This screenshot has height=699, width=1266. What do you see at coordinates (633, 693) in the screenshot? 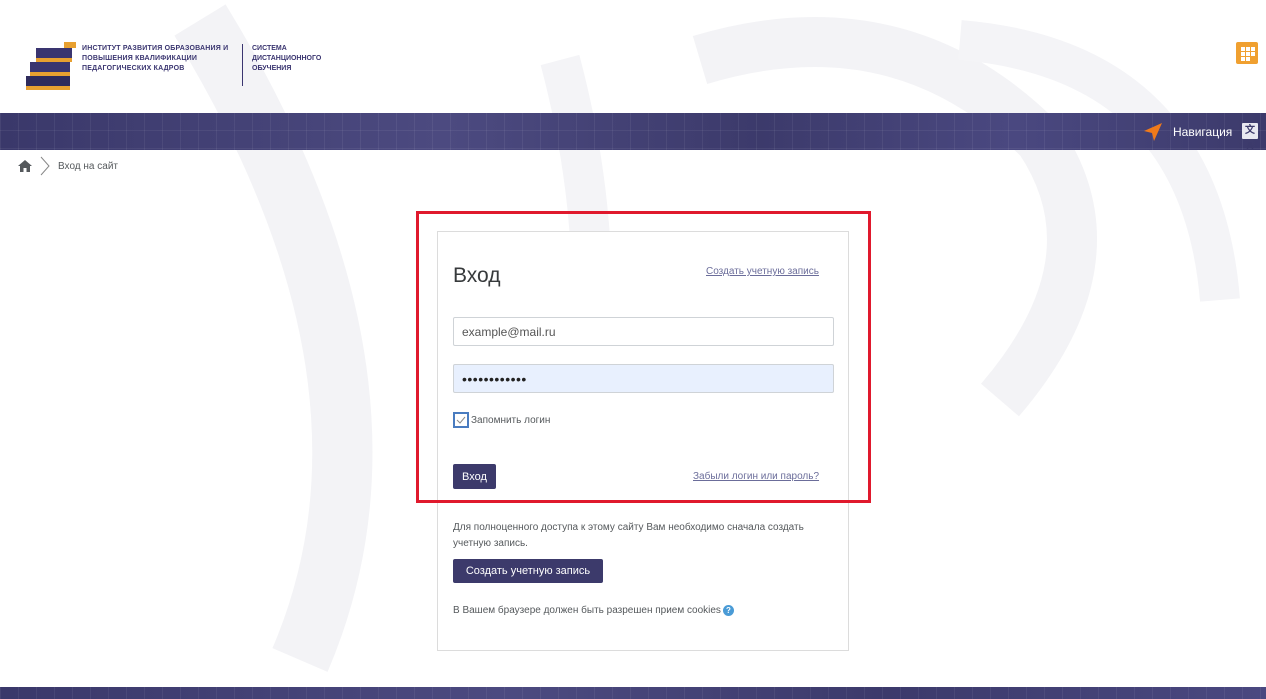
I see `site-footer` at bounding box center [633, 693].